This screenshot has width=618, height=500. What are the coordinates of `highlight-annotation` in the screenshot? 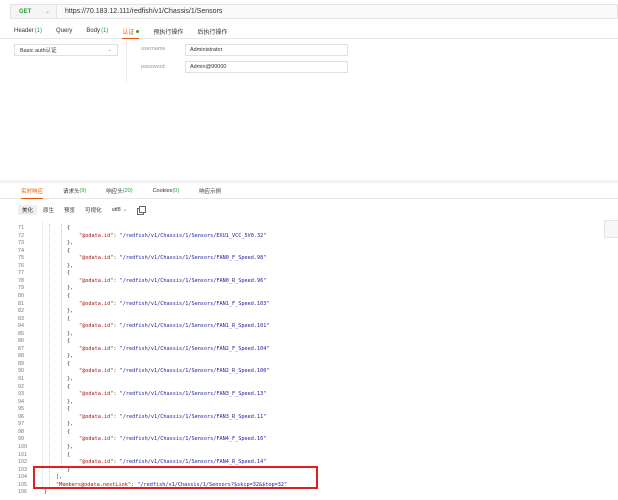 It's located at (175, 477).